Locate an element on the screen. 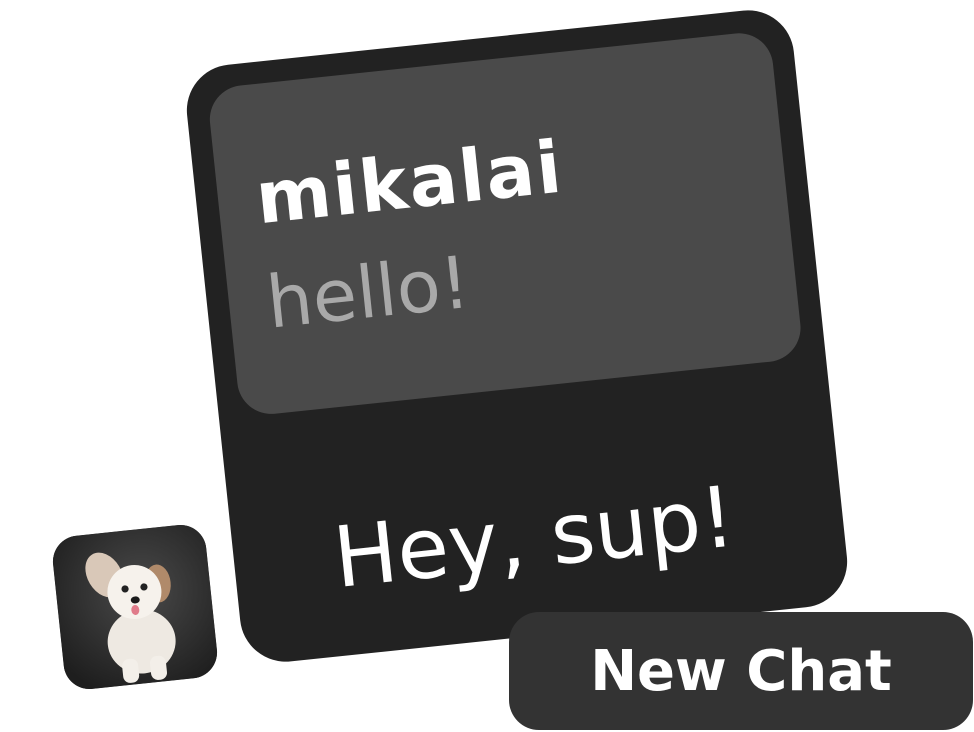  avatar is located at coordinates (135, 607).